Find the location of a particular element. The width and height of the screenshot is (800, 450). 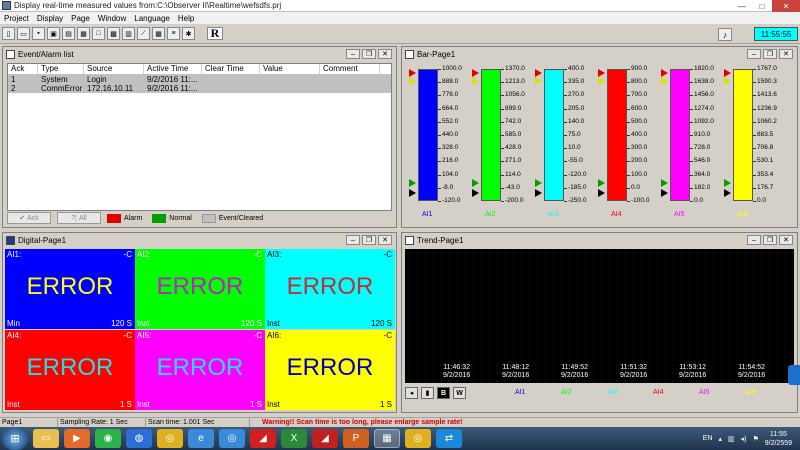

chrome-icon: ◎ is located at coordinates (170, 438).